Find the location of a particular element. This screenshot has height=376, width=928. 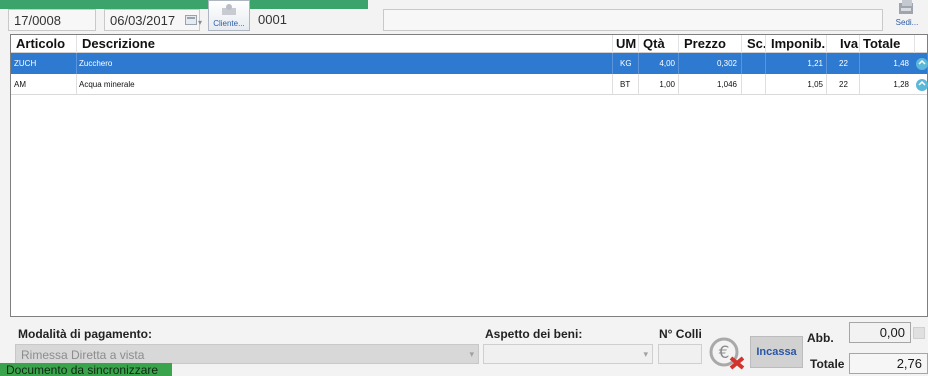

cell-um: BT is located at coordinates (625, 84).